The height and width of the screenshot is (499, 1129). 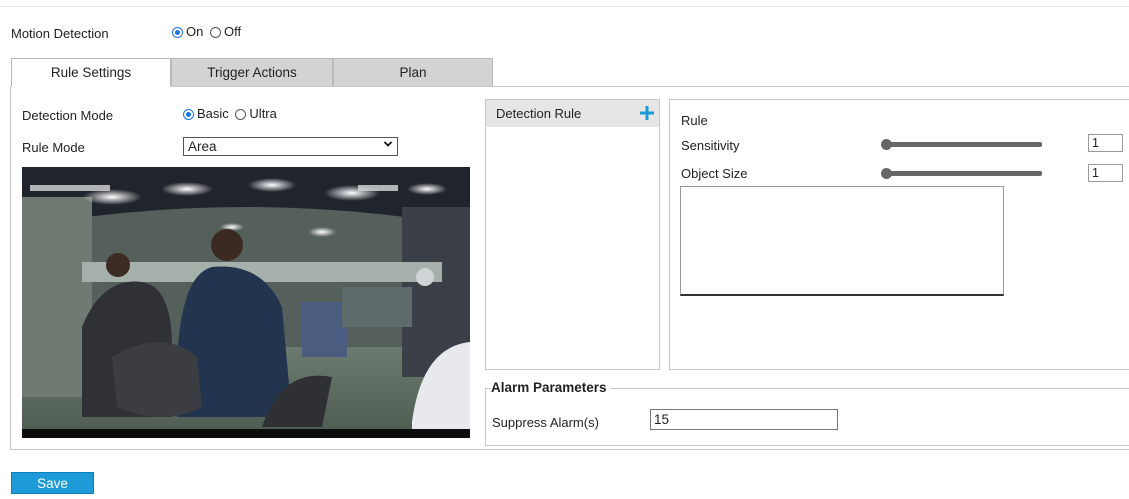 What do you see at coordinates (177, 32) in the screenshot?
I see `radio-on` at bounding box center [177, 32].